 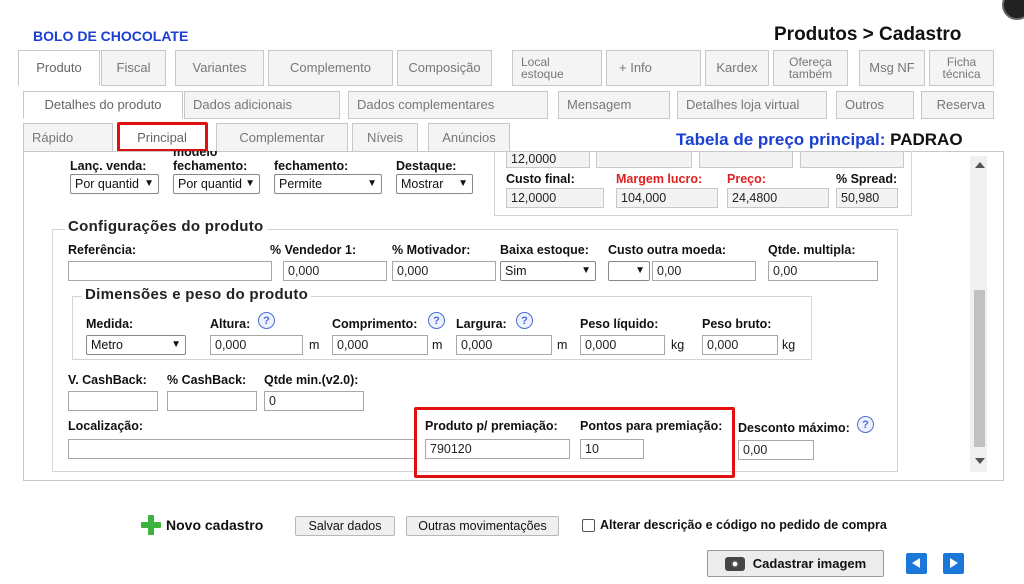 What do you see at coordinates (256, 345) in the screenshot?
I see `altura-input: 0,000` at bounding box center [256, 345].